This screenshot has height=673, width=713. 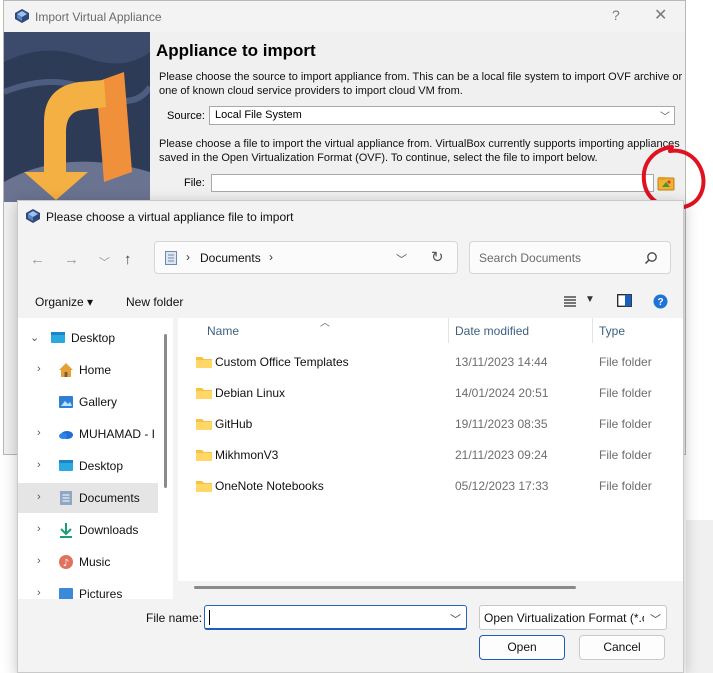 I want to click on file-date: 05/12/2023 17:33, so click(x=502, y=486).